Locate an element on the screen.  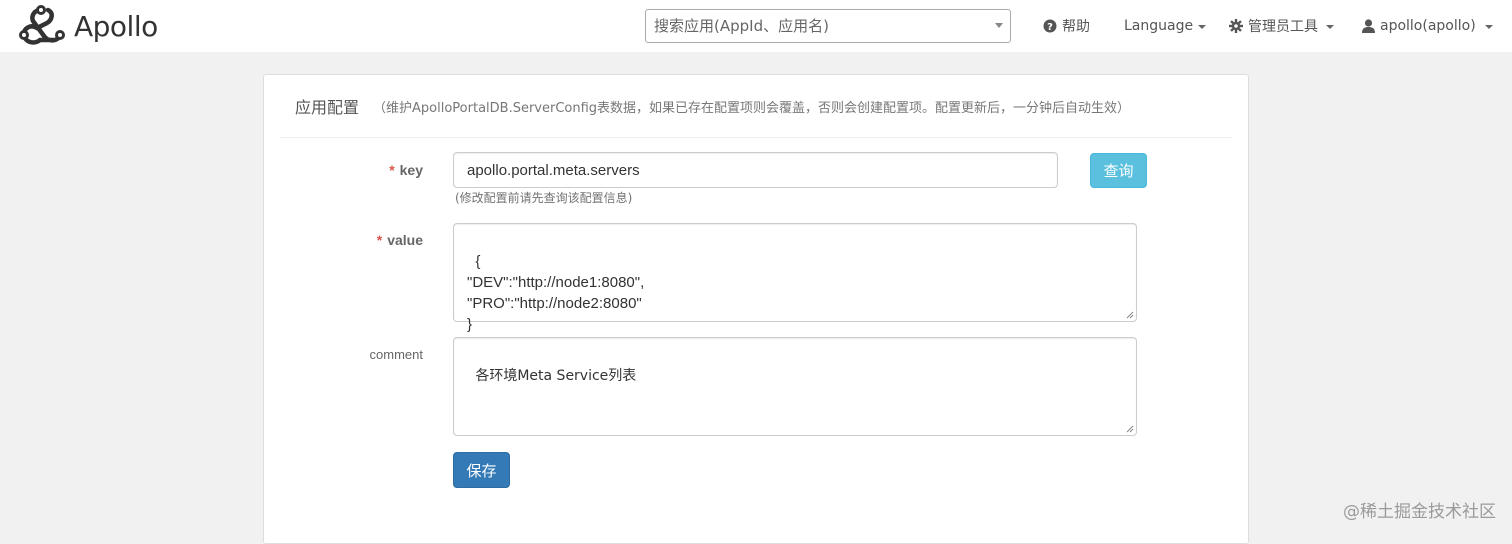
question-circle-icon: ? is located at coordinates (1050, 26).